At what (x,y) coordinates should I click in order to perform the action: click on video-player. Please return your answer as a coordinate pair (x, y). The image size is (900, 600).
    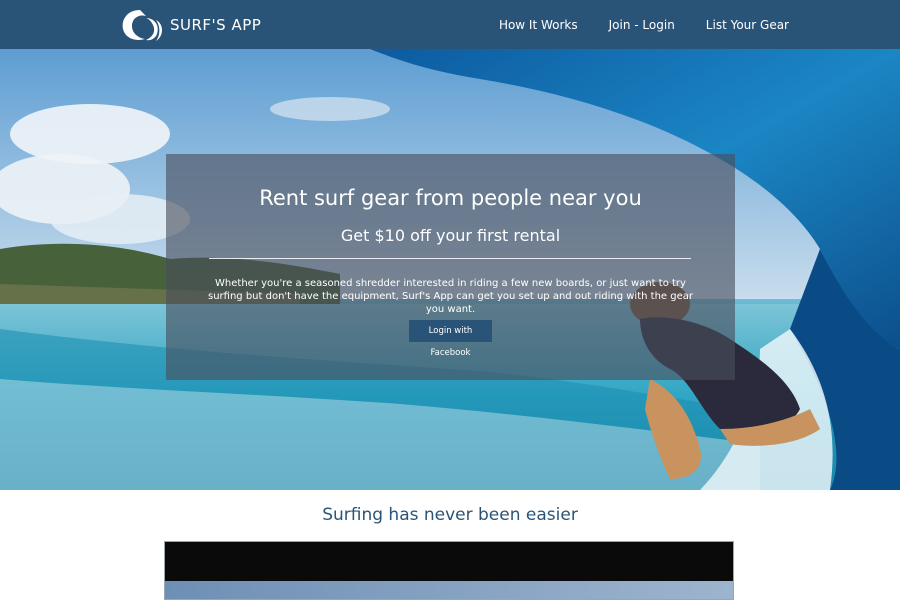
    Looking at the image, I should click on (449, 570).